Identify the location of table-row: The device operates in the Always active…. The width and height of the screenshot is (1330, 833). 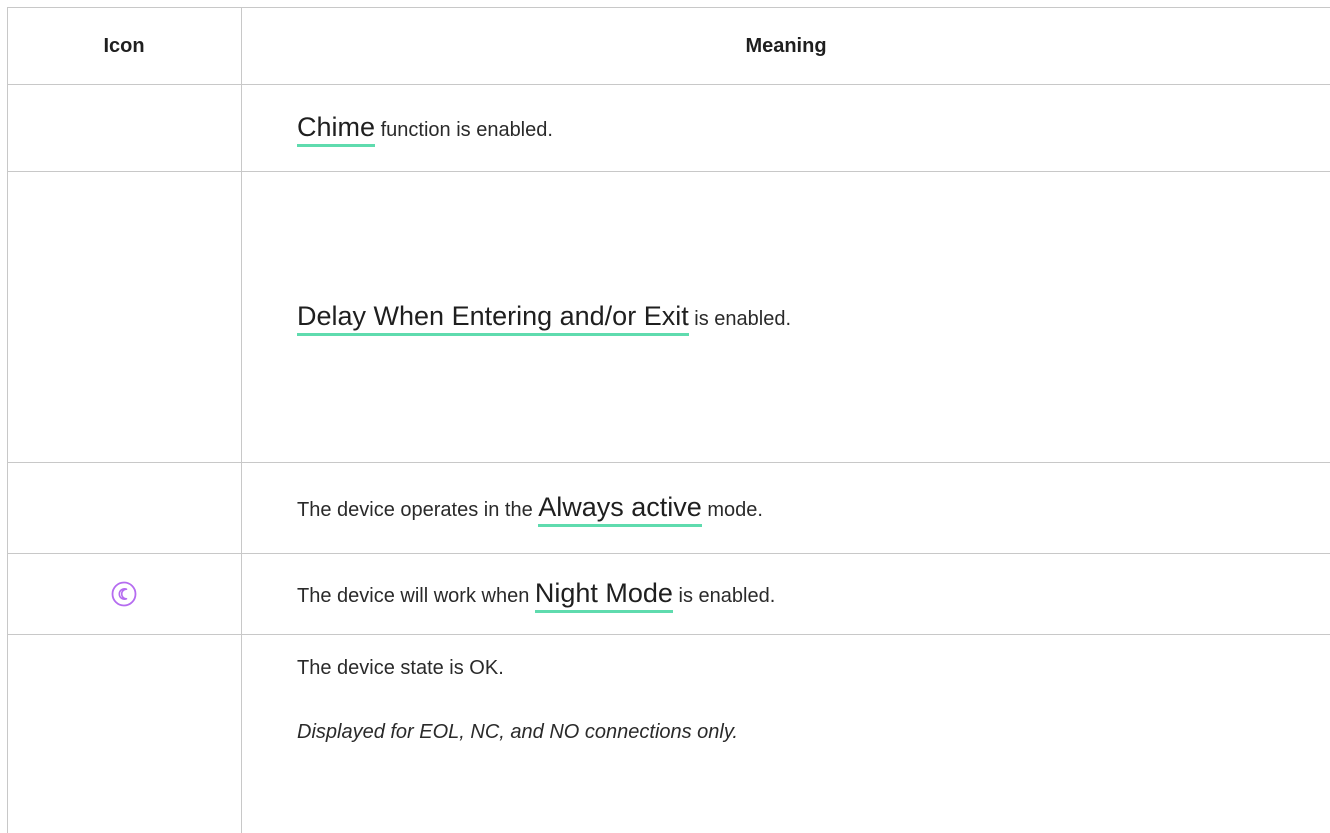
(668, 508).